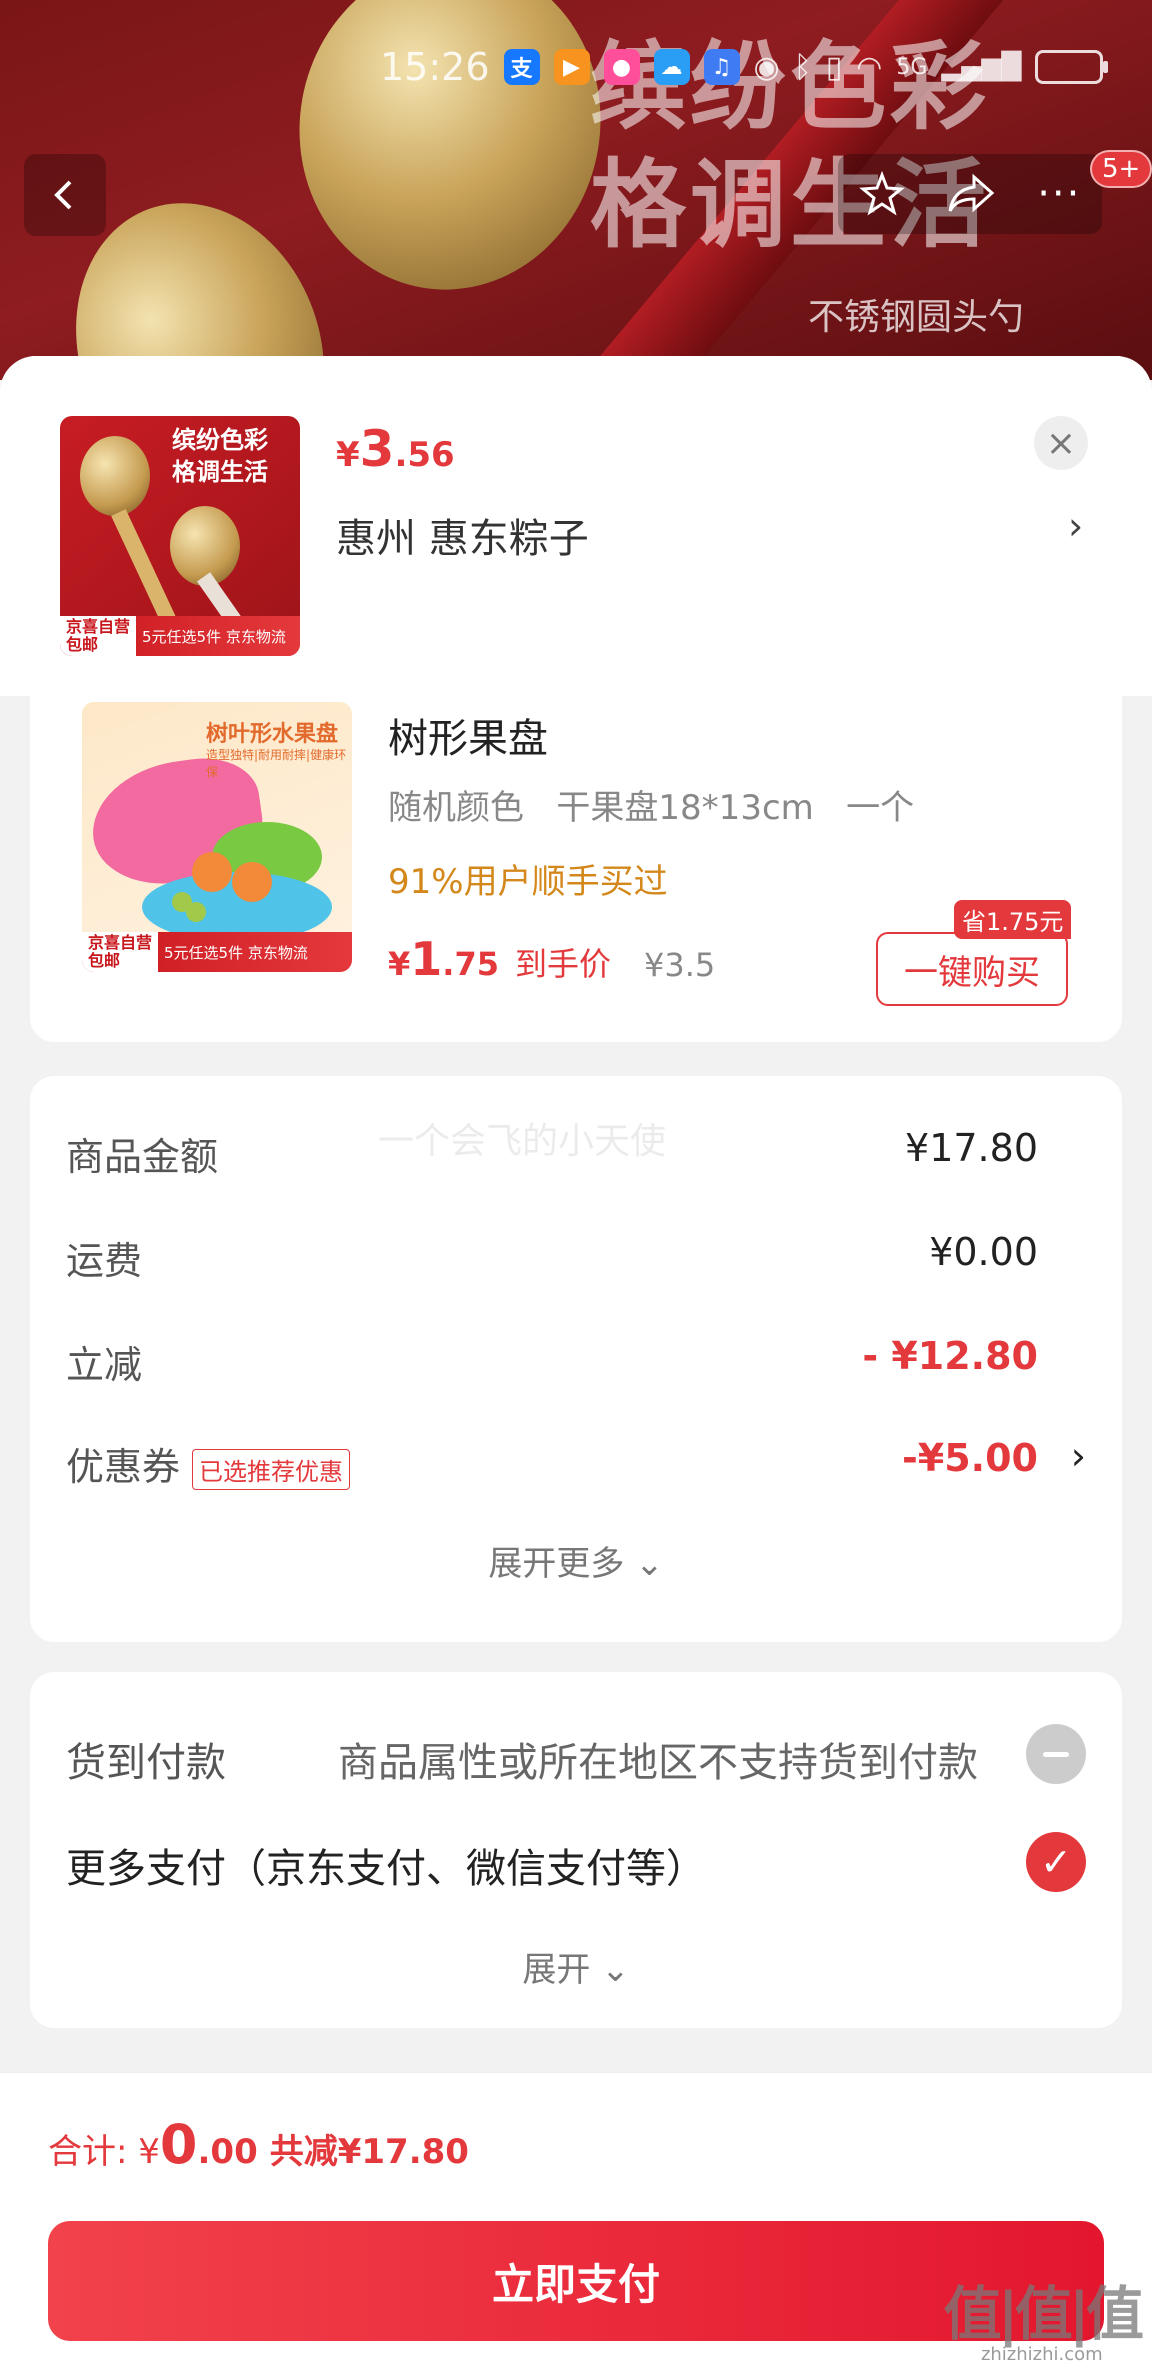  Describe the element at coordinates (528, 882) in the screenshot. I see `addon-social-proof: 91%用户顺手买过` at that location.